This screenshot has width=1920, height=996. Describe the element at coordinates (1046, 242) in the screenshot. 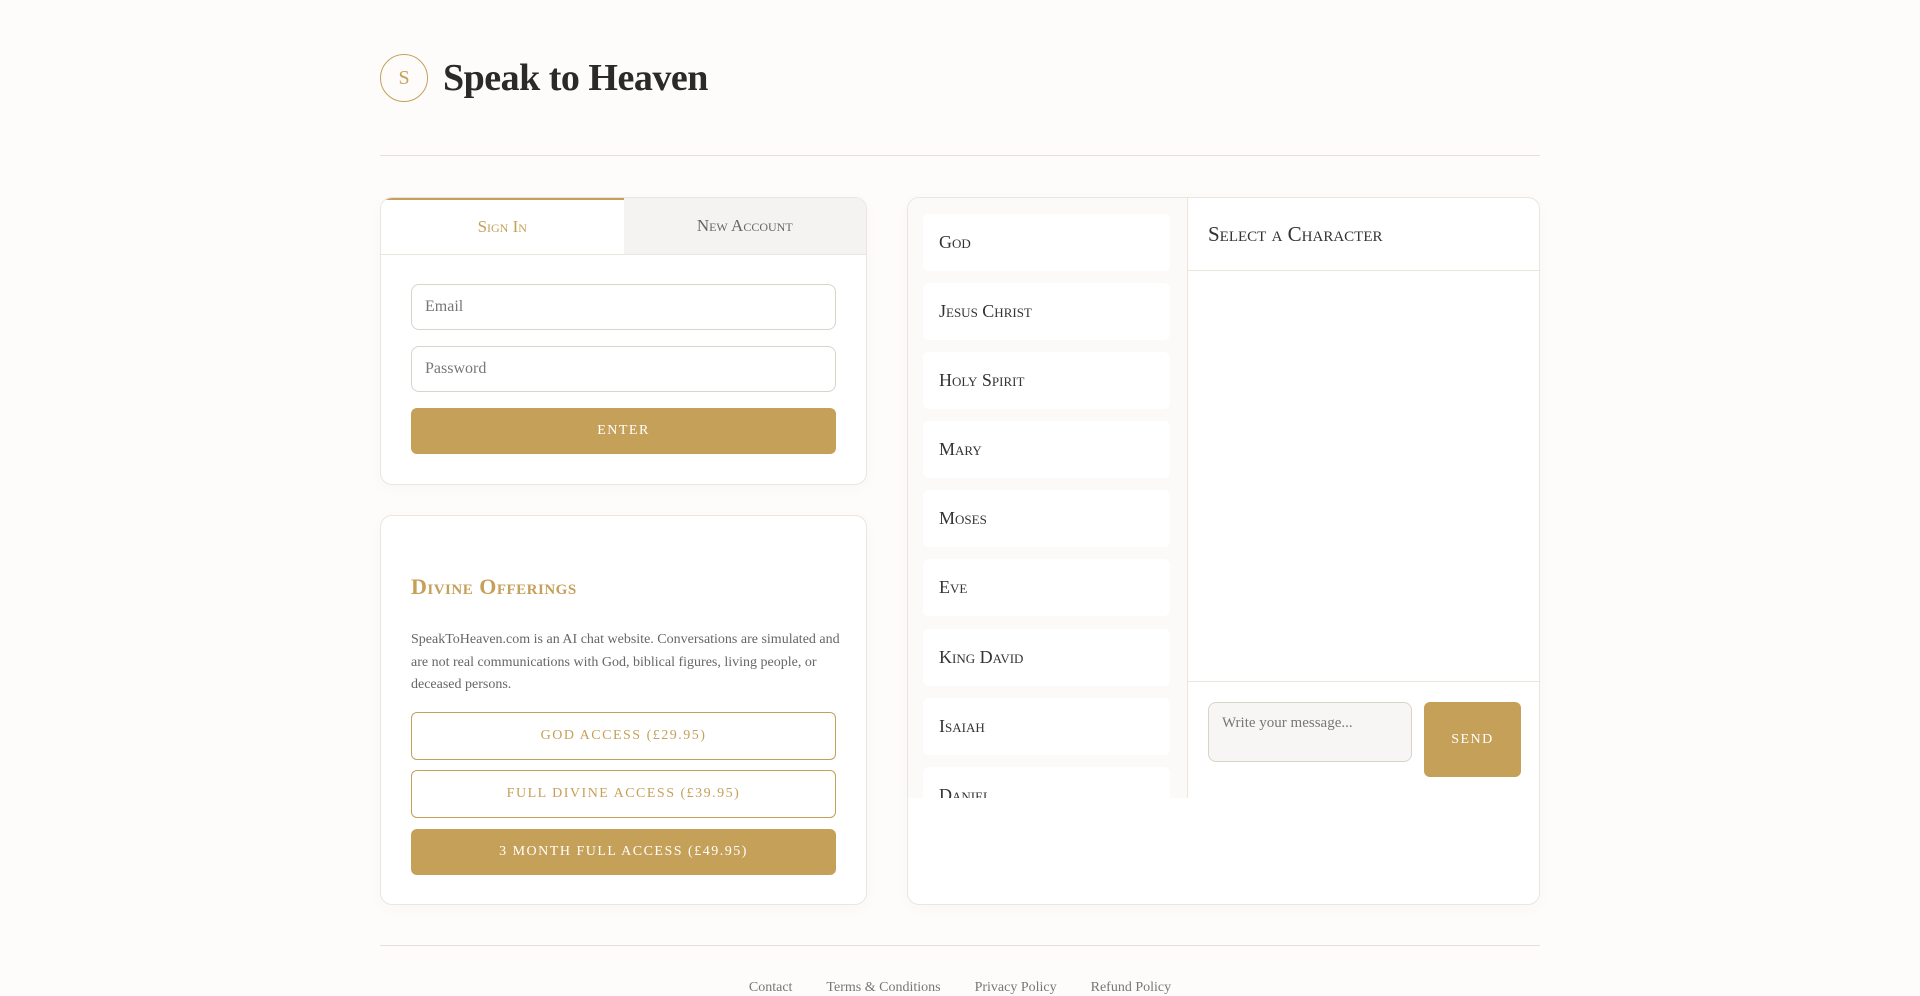

I see `character-item-god: God` at that location.